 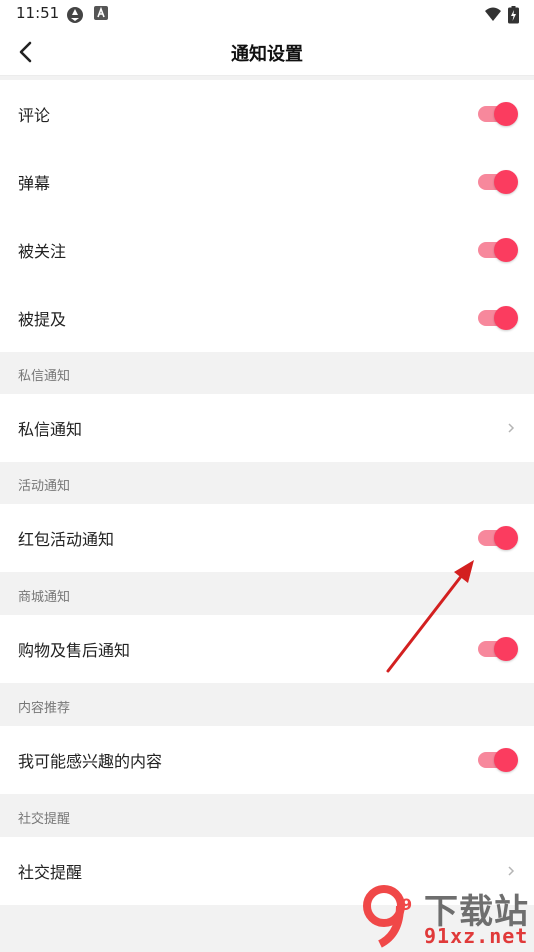 What do you see at coordinates (387, 916) in the screenshot?
I see `watermark-logo-icon: 9` at bounding box center [387, 916].